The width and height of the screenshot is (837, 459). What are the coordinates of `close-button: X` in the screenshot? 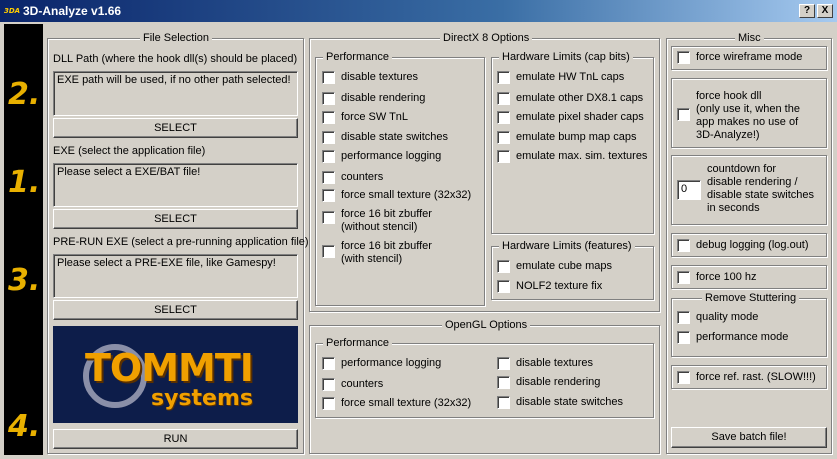 It's located at (825, 11).